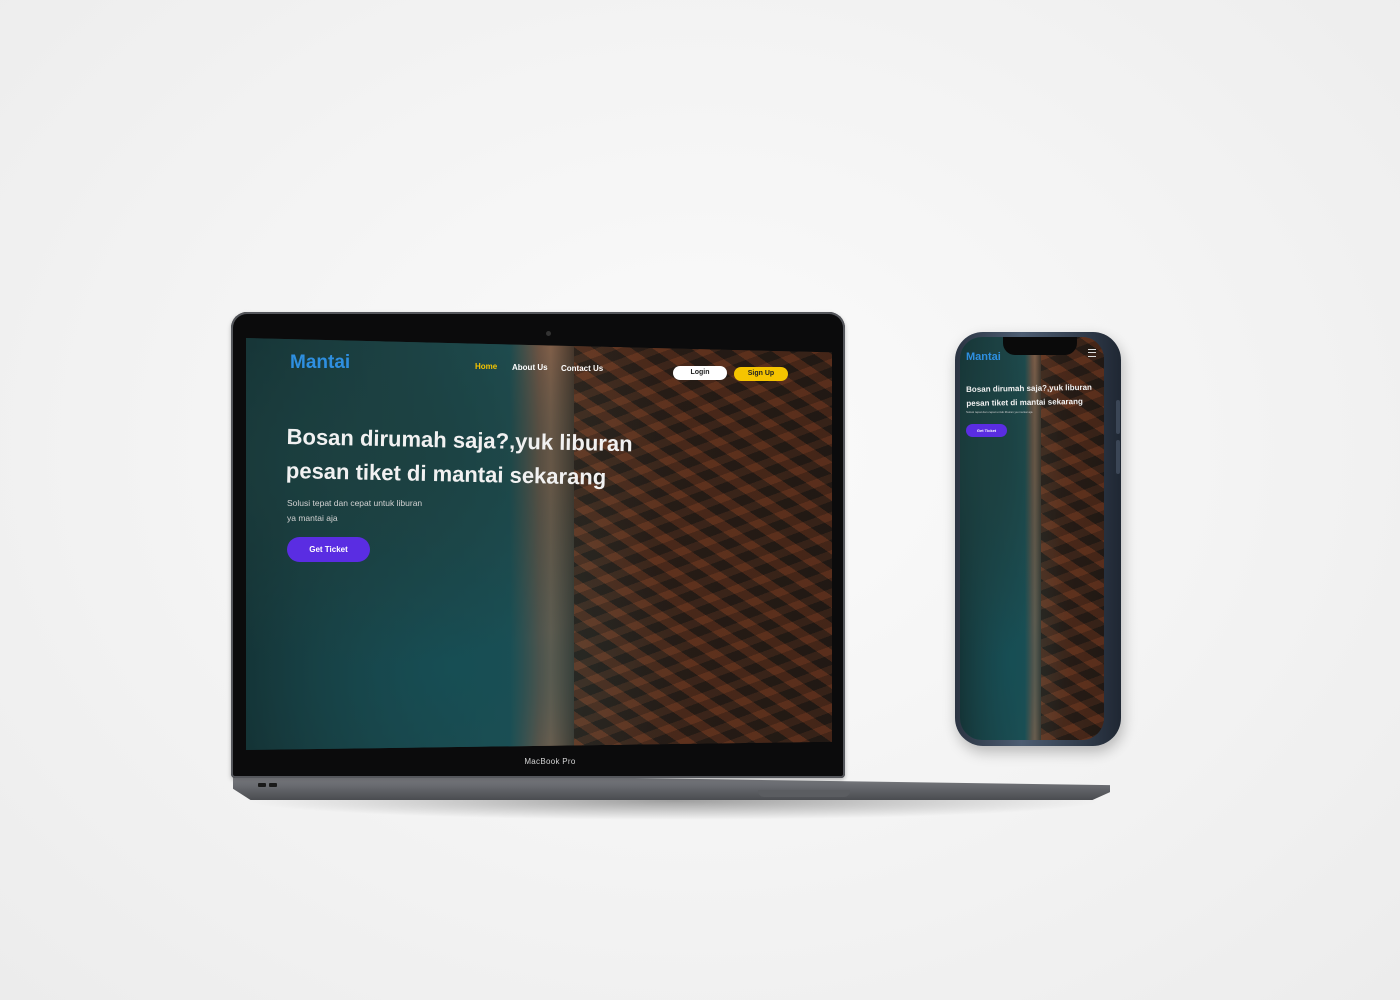  I want to click on nav-contact-us: Contact Us, so click(582, 368).